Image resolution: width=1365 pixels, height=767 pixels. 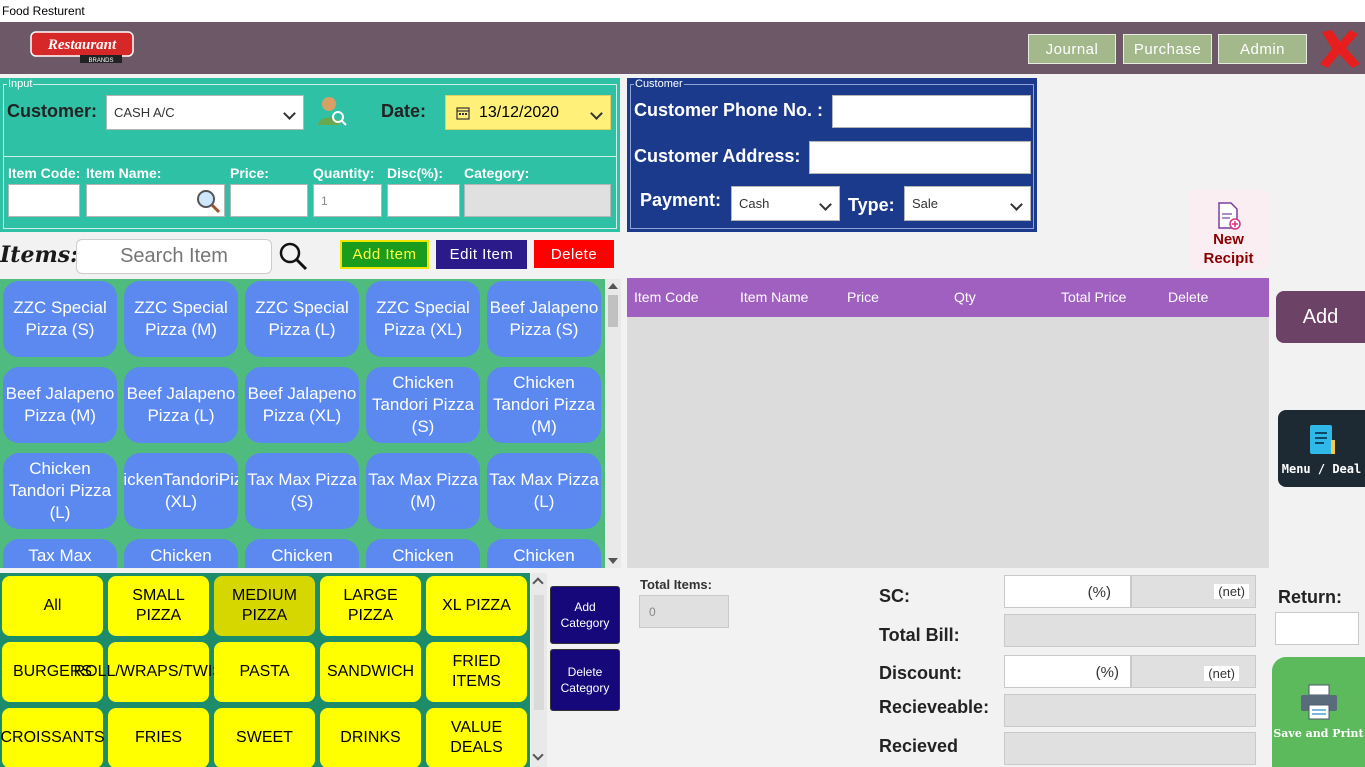 What do you see at coordinates (144, 112) in the screenshot?
I see `customer-select-value: CASH A/C` at bounding box center [144, 112].